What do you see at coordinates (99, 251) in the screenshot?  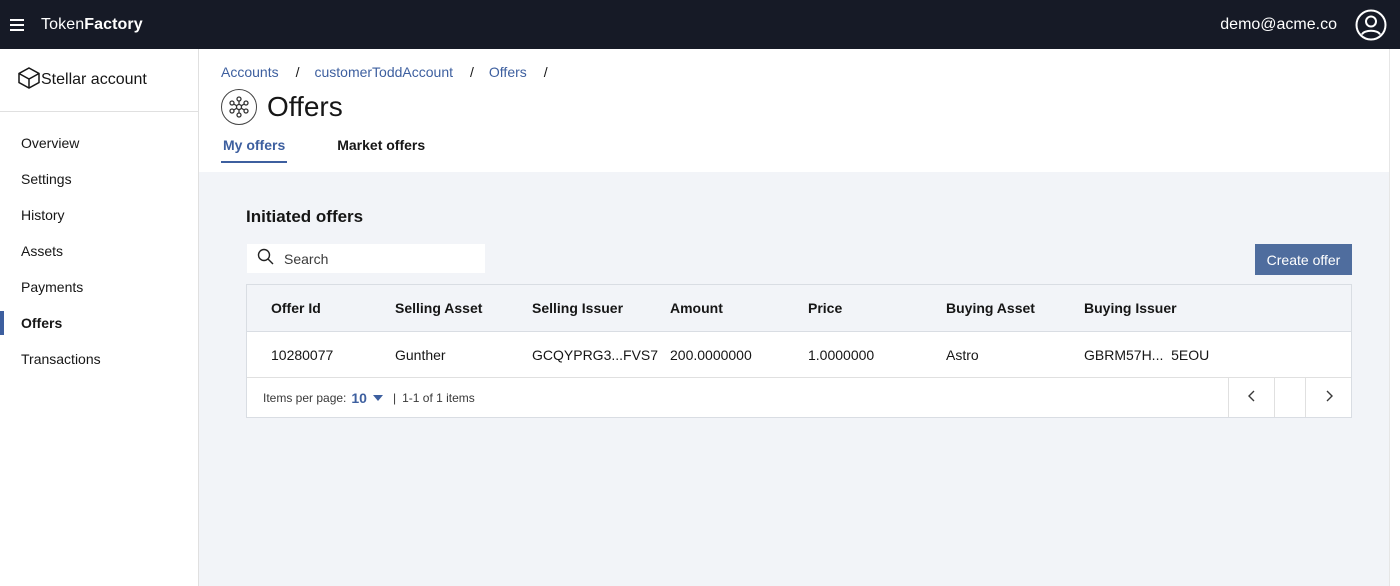 I see `sidebar-item-assets: Assets` at bounding box center [99, 251].